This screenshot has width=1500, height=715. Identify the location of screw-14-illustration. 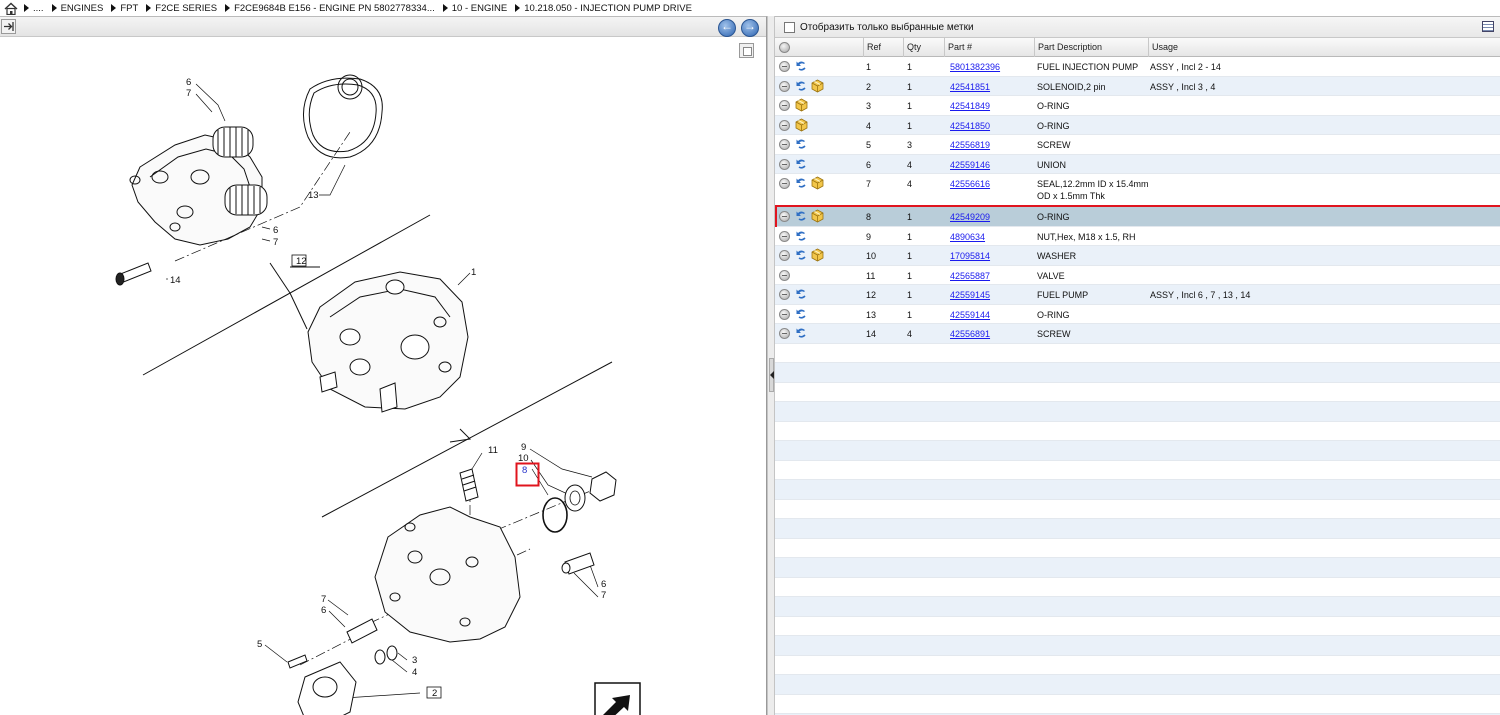
(133, 274).